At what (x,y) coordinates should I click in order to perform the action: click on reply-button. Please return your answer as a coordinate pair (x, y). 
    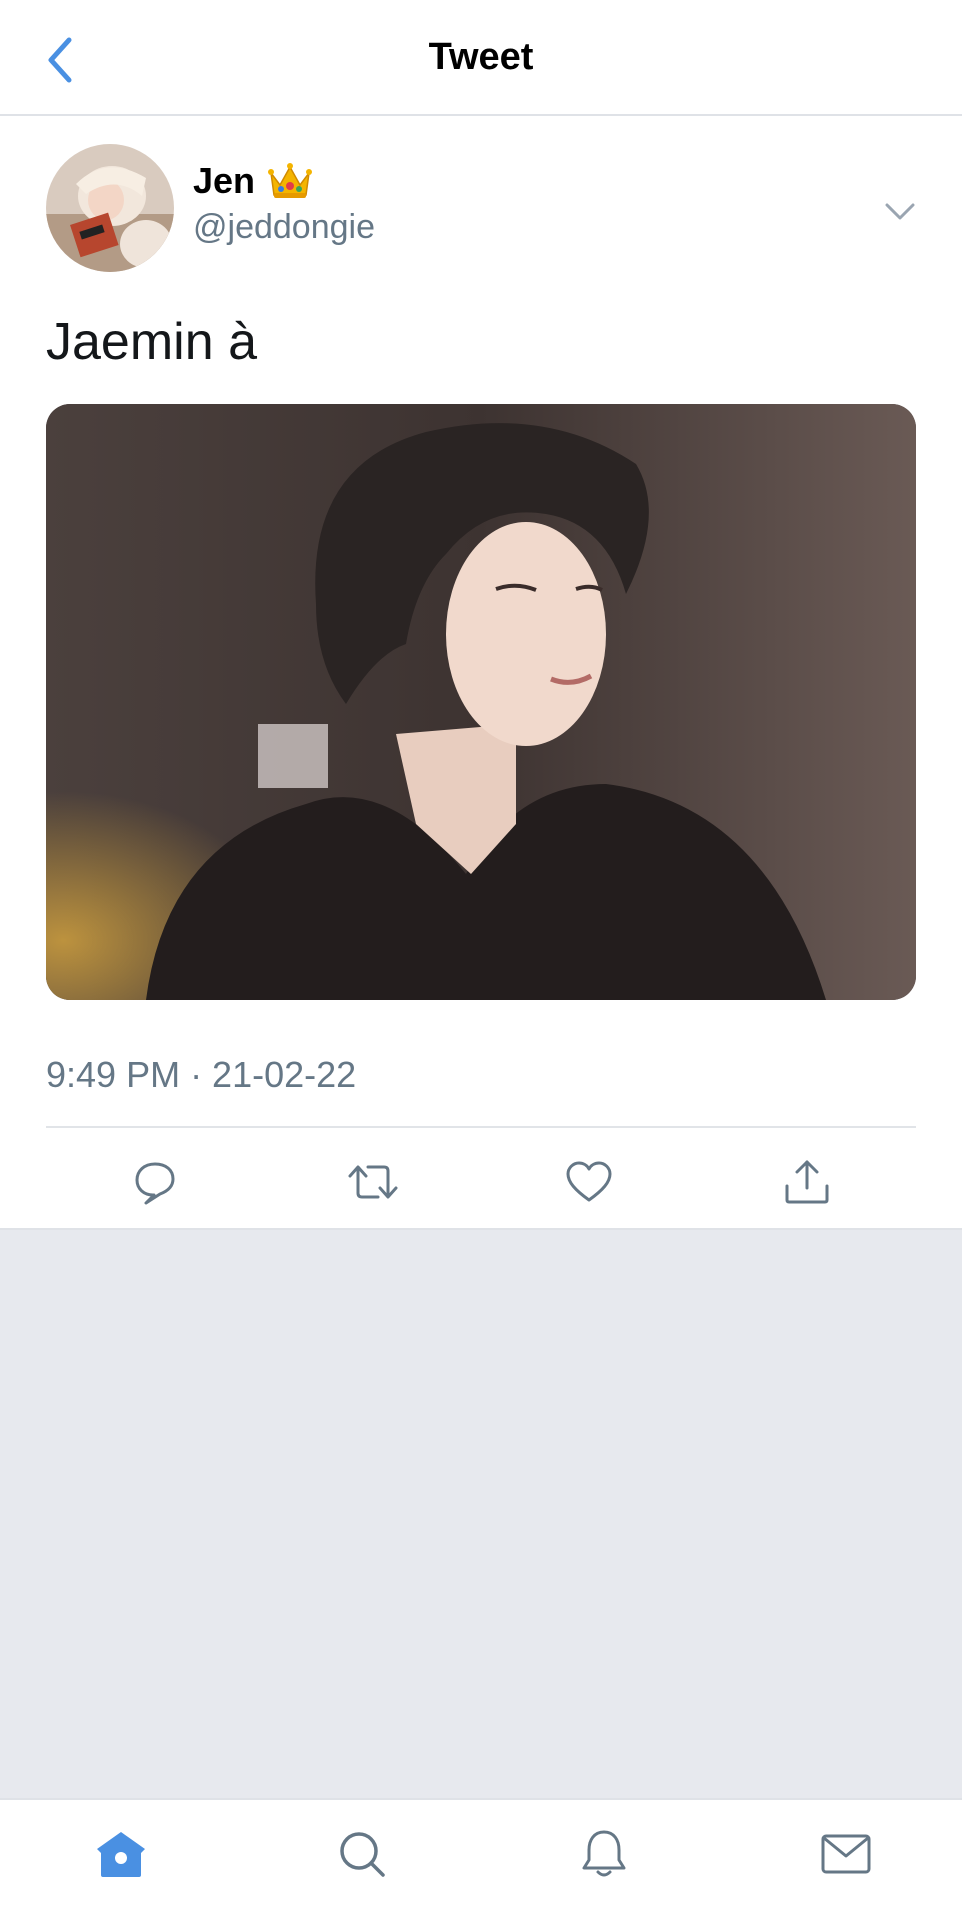
    Looking at the image, I should click on (155, 1182).